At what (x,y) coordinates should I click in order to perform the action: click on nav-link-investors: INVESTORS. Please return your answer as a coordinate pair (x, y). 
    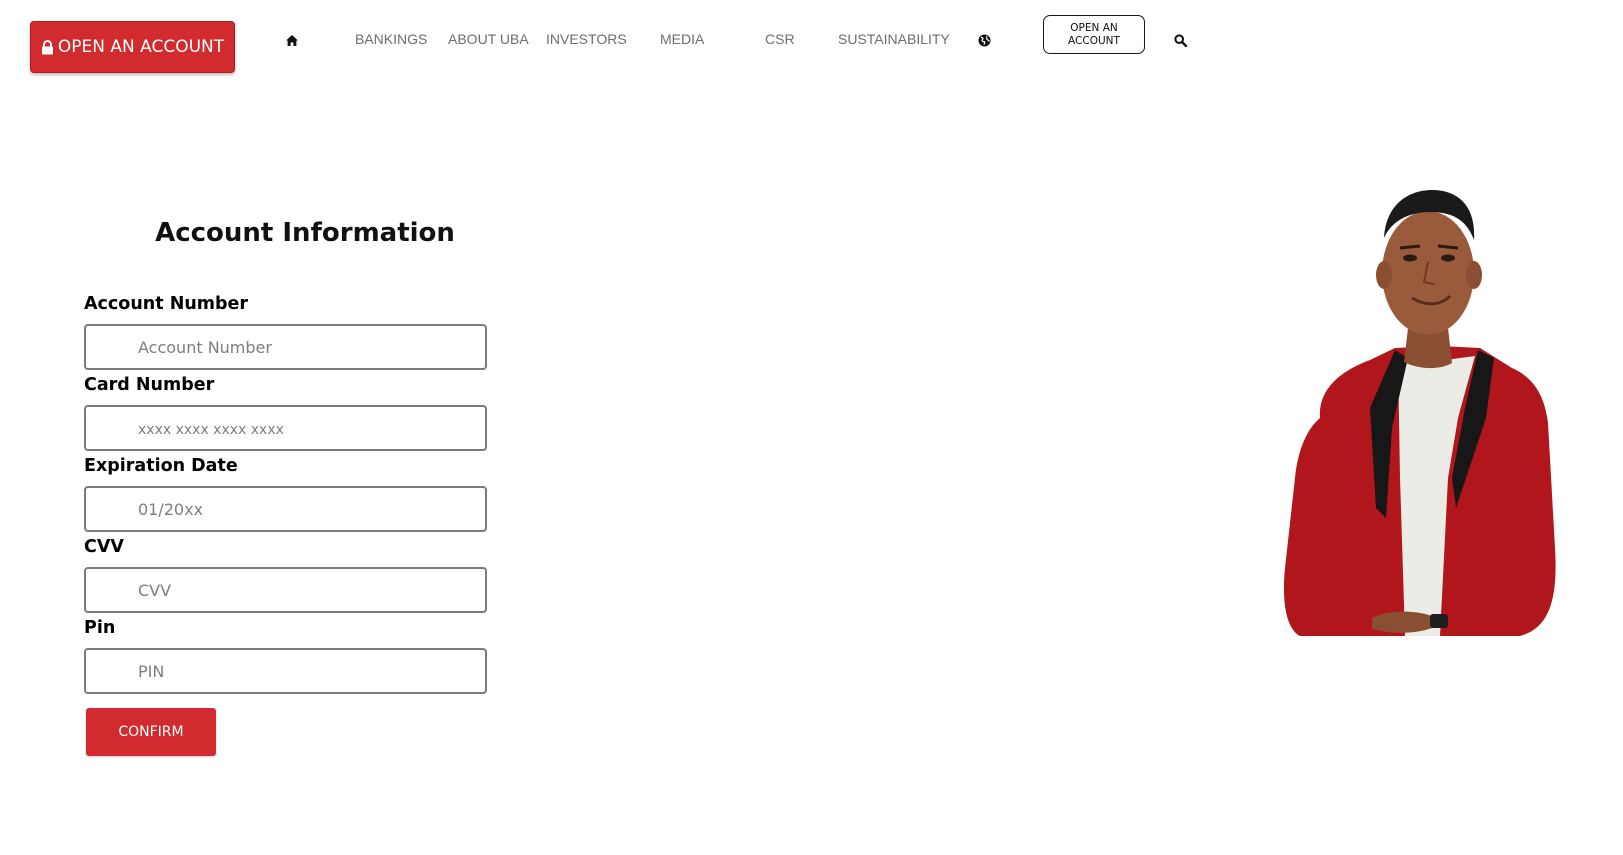
    Looking at the image, I should click on (586, 39).